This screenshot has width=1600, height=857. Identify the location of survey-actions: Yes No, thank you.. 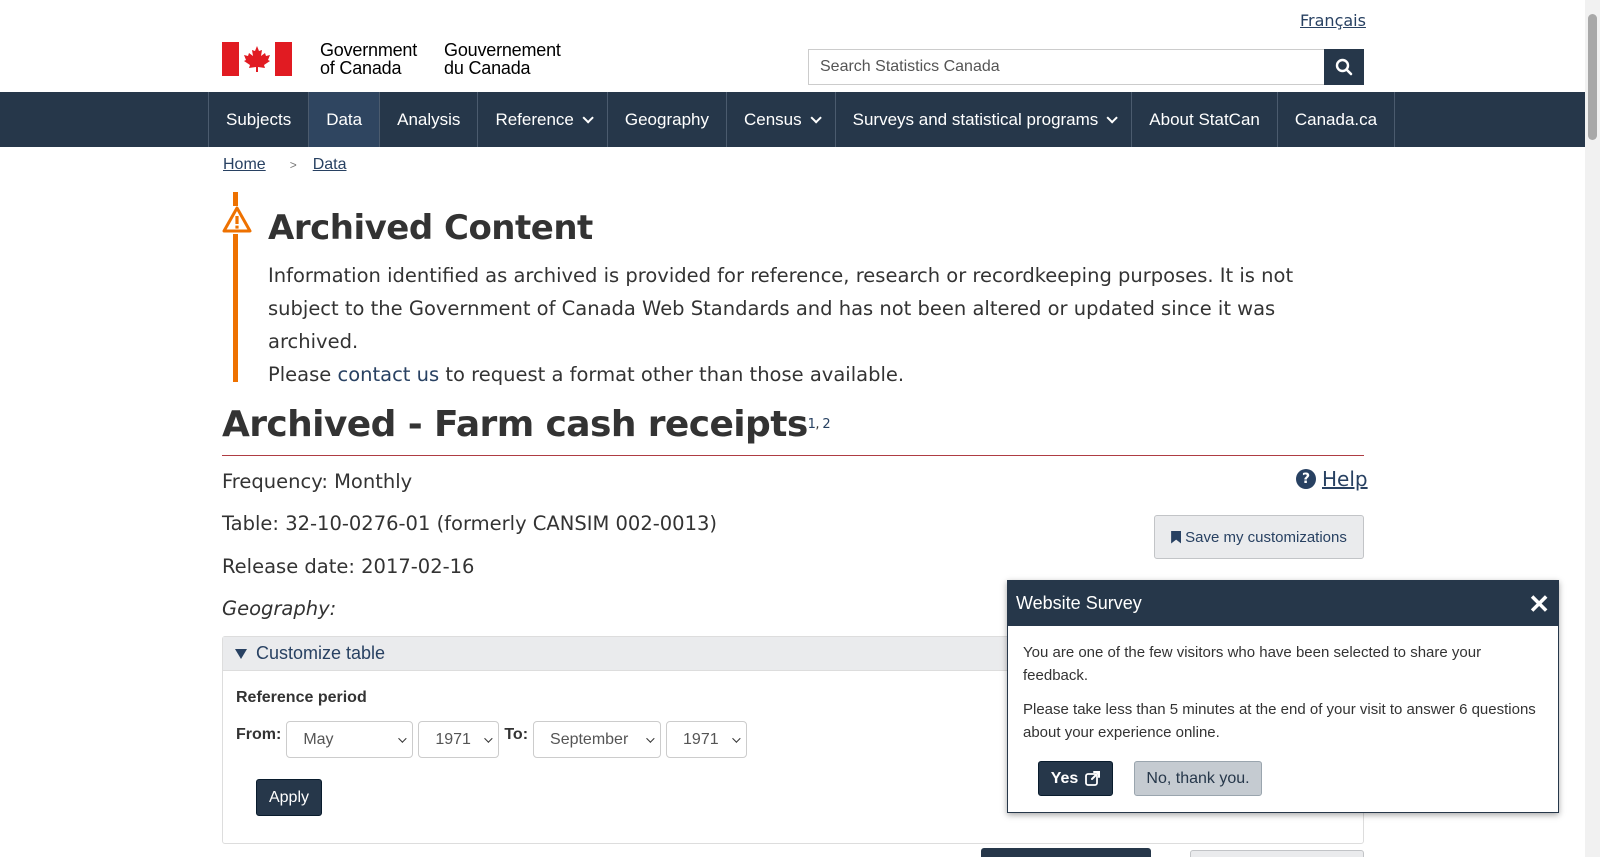
(1150, 778).